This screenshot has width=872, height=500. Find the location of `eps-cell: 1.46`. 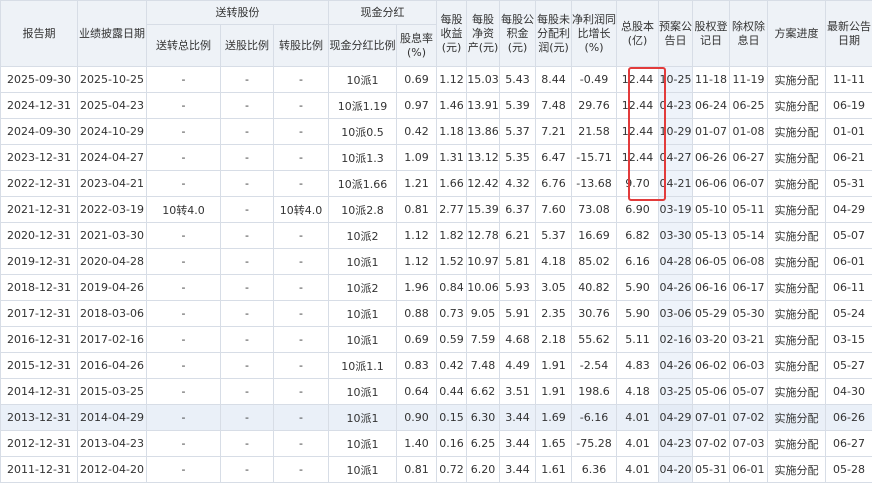

eps-cell: 1.46 is located at coordinates (451, 105).